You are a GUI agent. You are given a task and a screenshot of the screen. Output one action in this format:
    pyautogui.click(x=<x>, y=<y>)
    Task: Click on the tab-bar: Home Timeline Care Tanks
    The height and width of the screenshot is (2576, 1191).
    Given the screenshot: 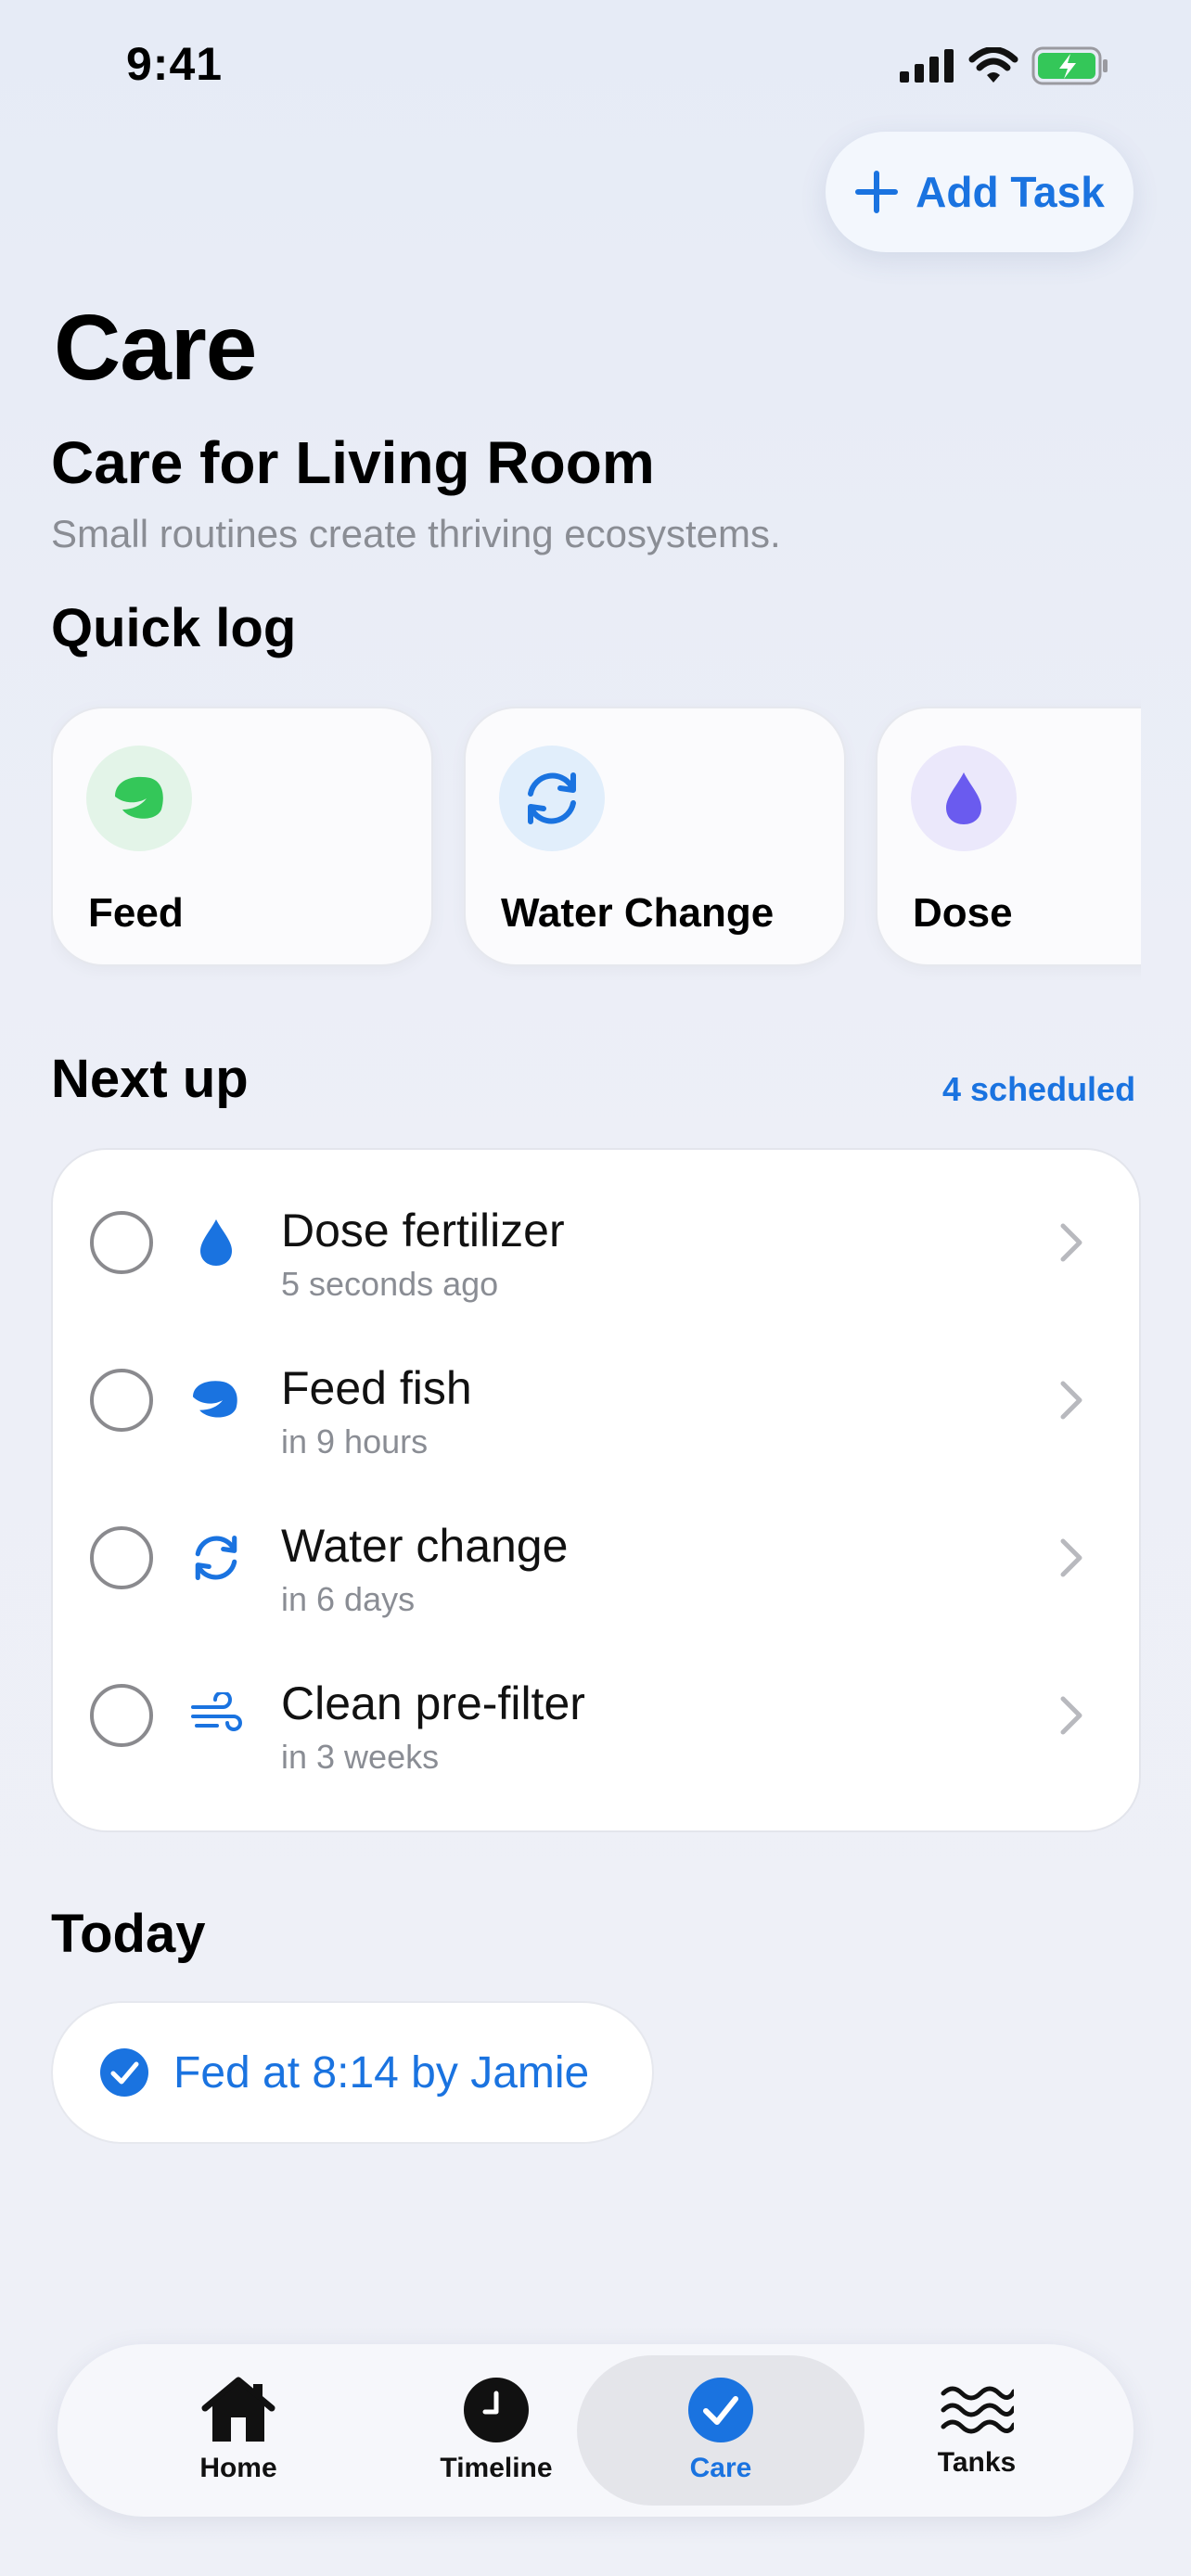 What is the action you would take?
    pyautogui.click(x=595, y=2431)
    